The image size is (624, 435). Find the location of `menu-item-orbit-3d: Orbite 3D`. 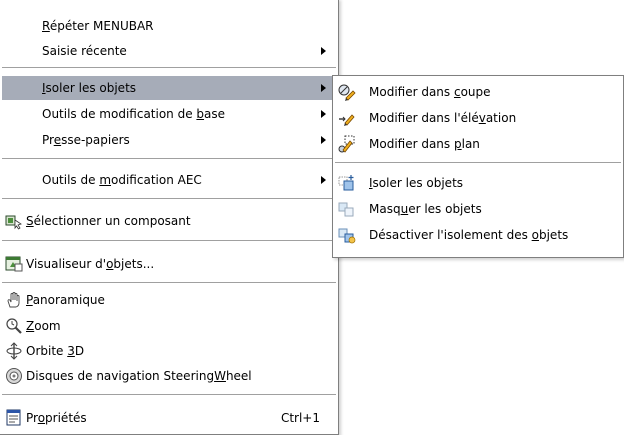

menu-item-orbit-3d: Orbite 3D is located at coordinates (169, 351).